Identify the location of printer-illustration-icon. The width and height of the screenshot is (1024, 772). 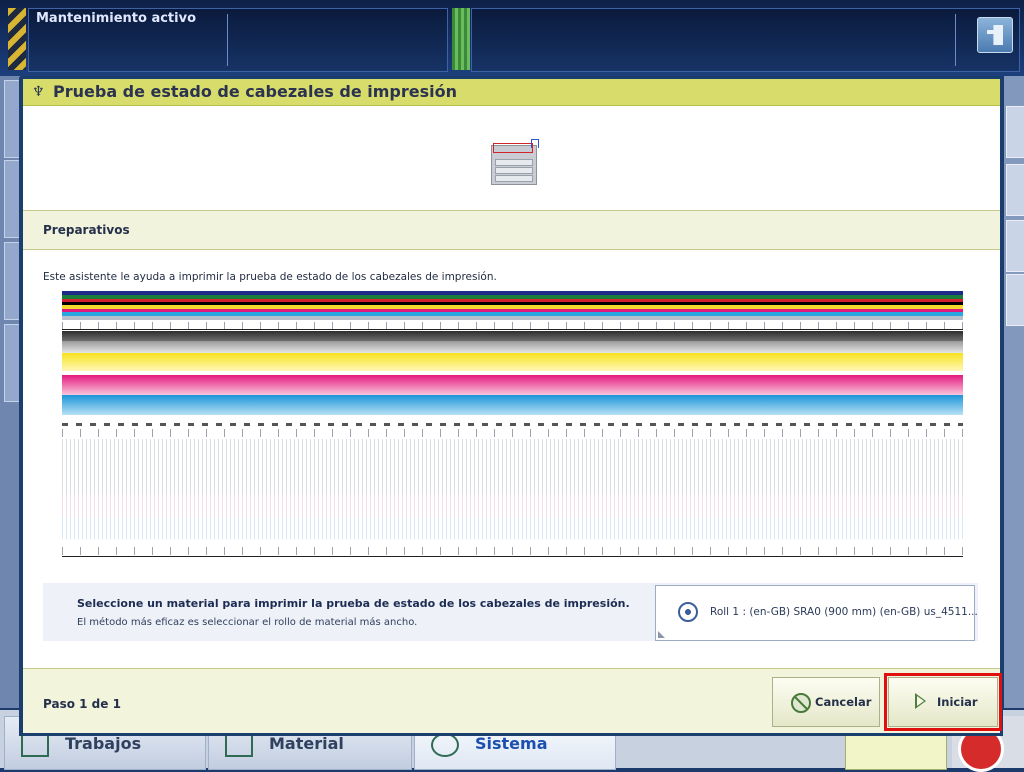
(514, 162).